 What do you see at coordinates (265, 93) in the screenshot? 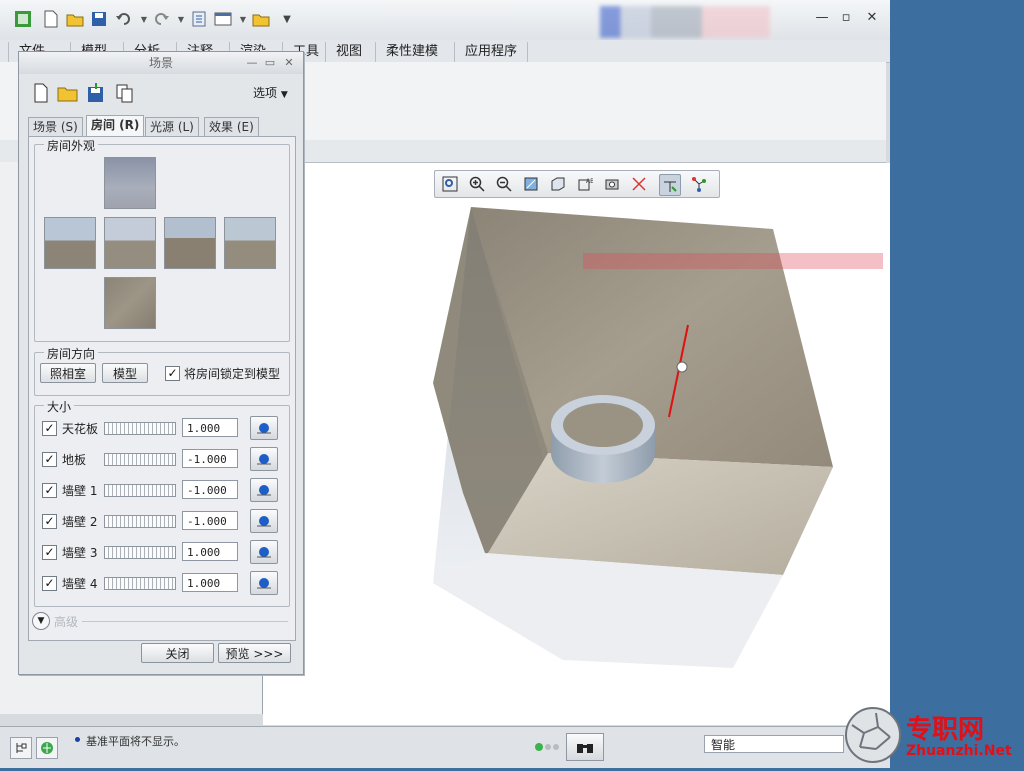
I see `options-label: 选项` at bounding box center [265, 93].